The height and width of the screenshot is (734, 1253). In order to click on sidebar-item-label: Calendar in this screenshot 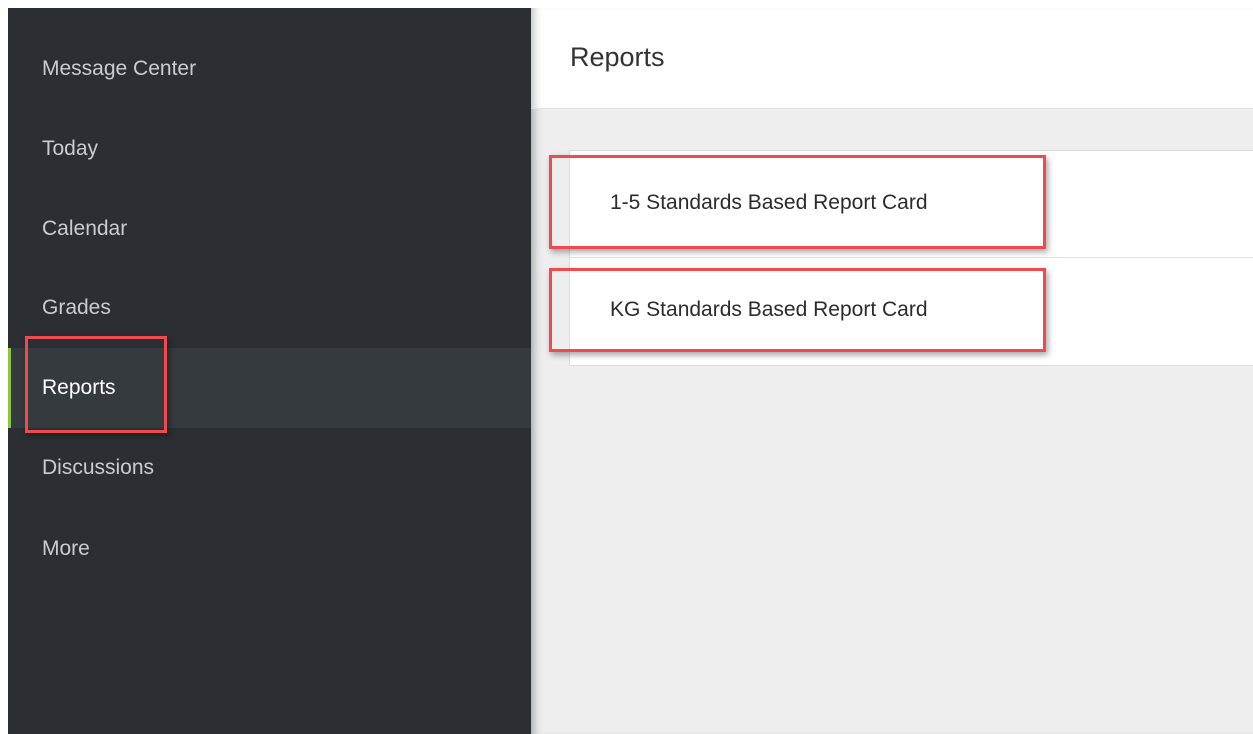, I will do `click(85, 228)`.